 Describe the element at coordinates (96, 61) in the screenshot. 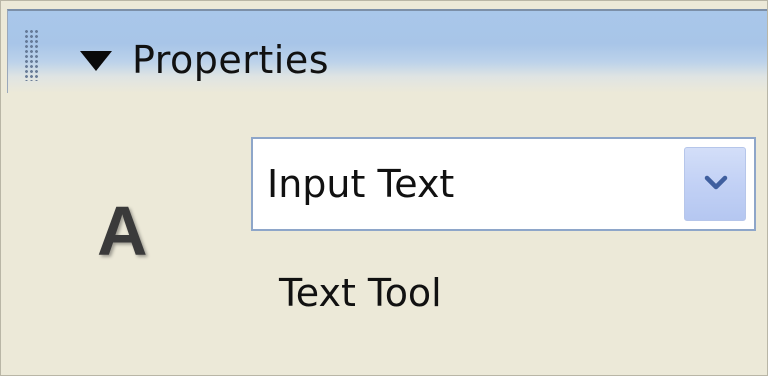

I see `collapse-arrow-icon` at that location.